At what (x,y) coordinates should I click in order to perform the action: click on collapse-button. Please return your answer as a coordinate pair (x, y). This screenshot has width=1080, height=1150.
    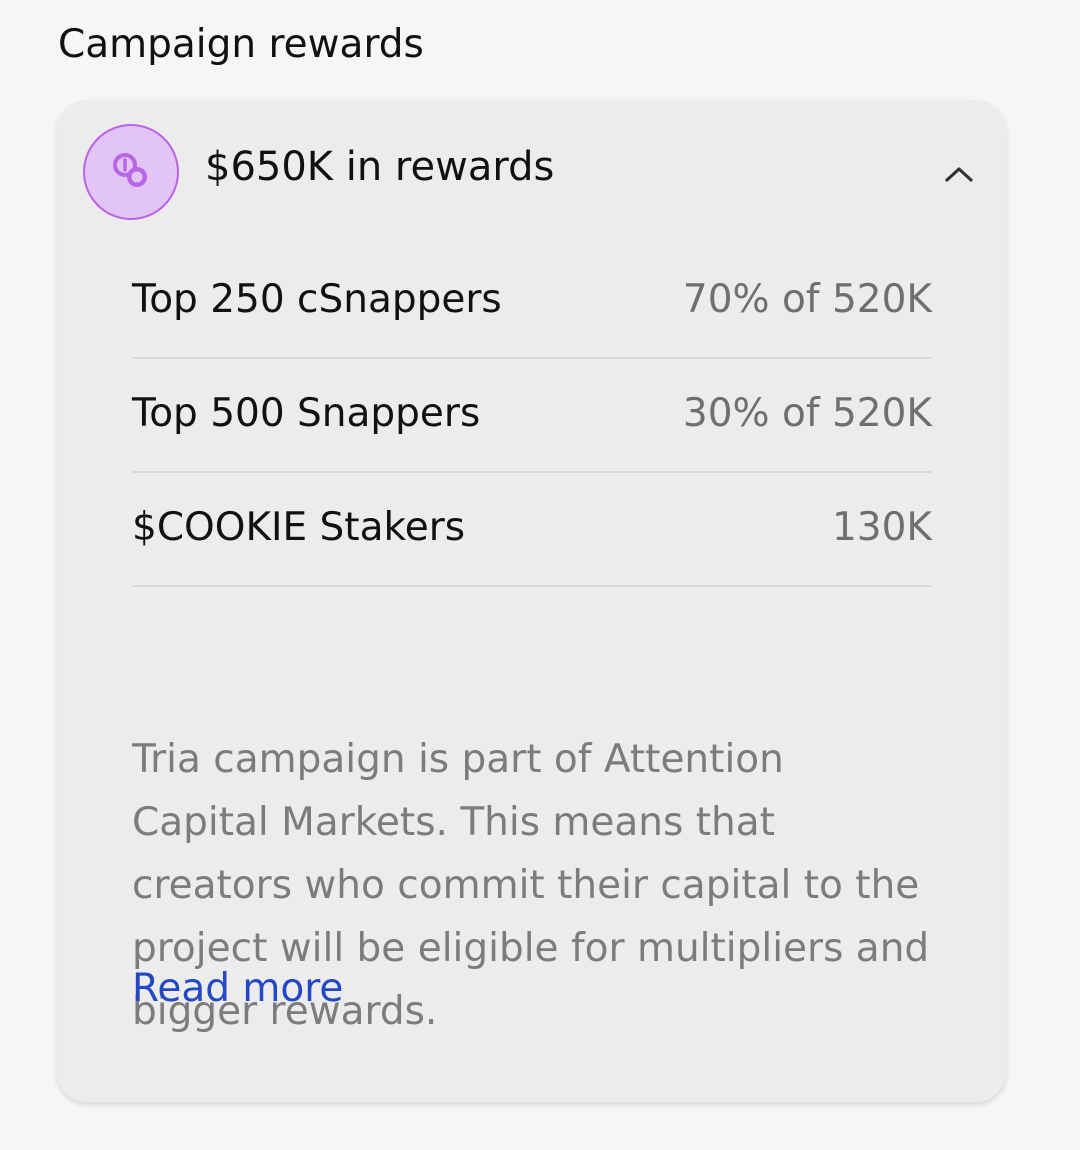
    Looking at the image, I should click on (959, 174).